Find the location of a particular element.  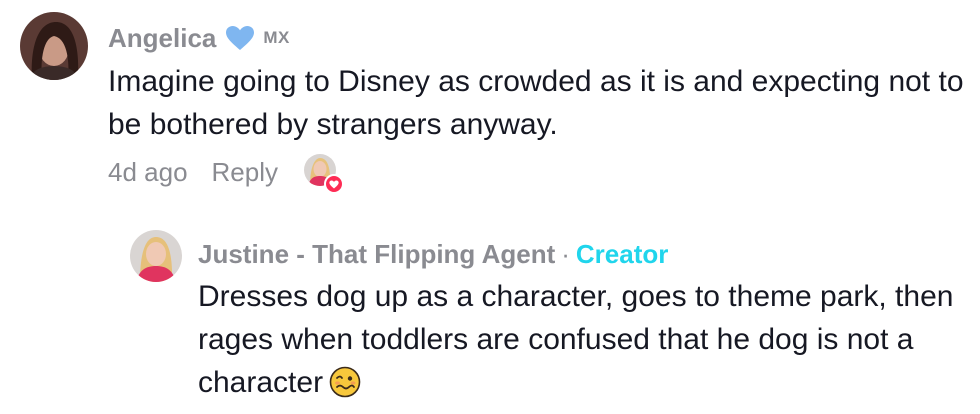

comment-actions: 4d ago Reply is located at coordinates (226, 174).